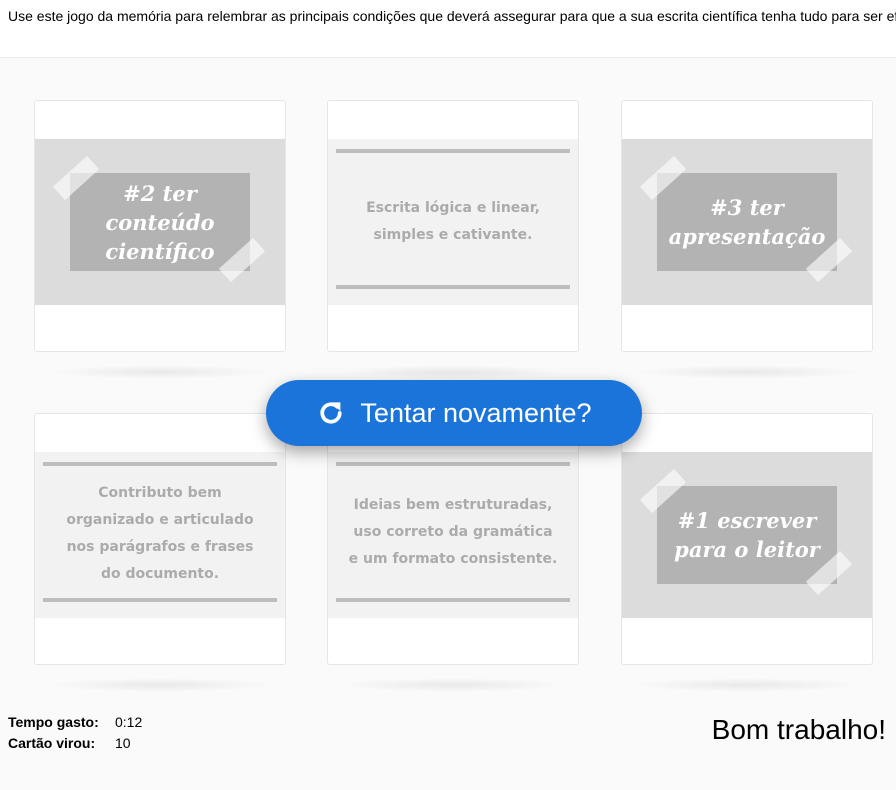 The height and width of the screenshot is (790, 896). I want to click on card-text-line: para o leitor, so click(747, 549).